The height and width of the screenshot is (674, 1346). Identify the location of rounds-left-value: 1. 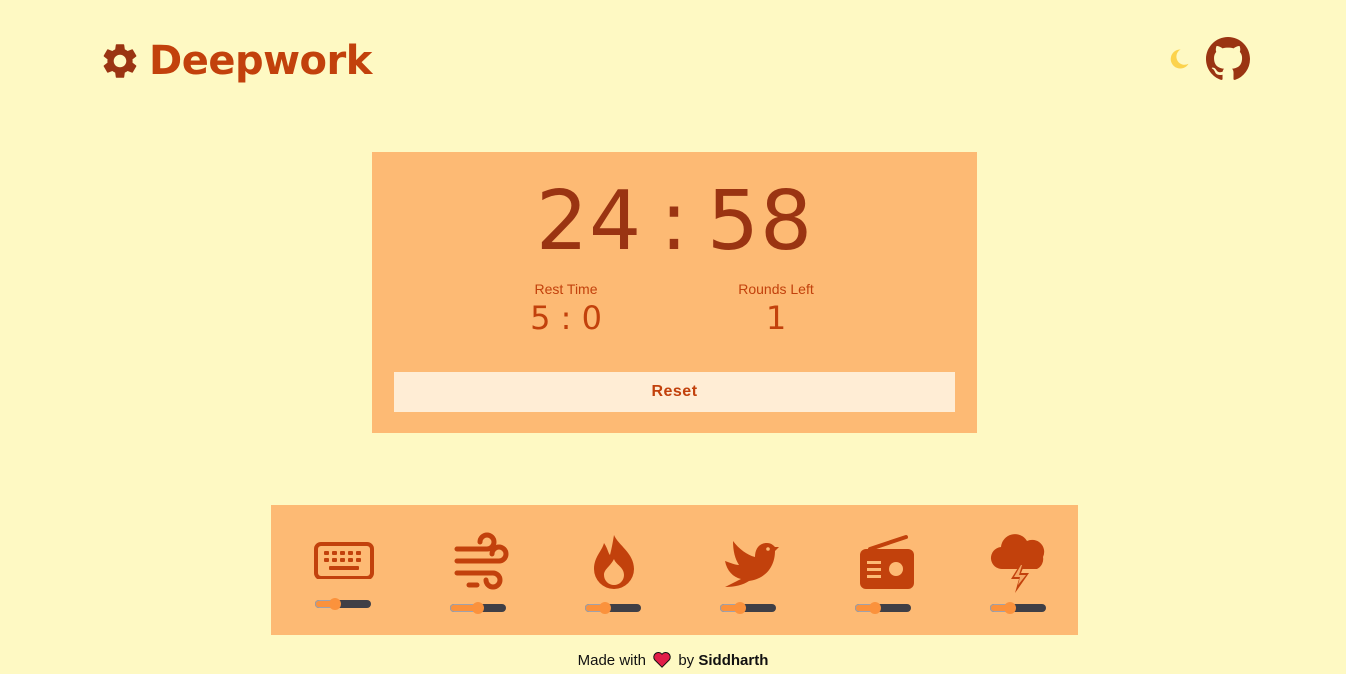
(776, 318).